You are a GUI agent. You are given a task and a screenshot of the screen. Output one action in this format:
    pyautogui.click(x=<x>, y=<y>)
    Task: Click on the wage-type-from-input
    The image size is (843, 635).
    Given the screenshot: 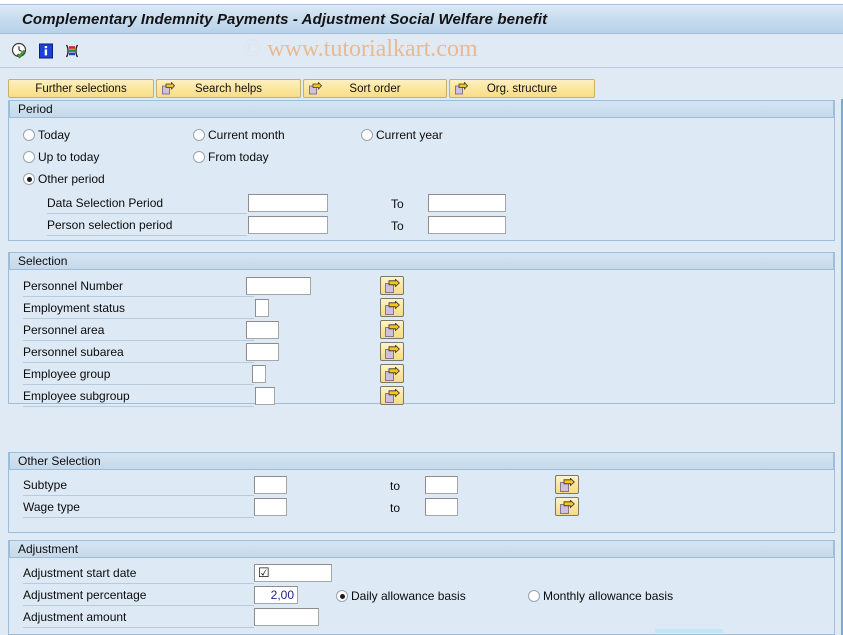 What is the action you would take?
    pyautogui.click(x=270, y=507)
    